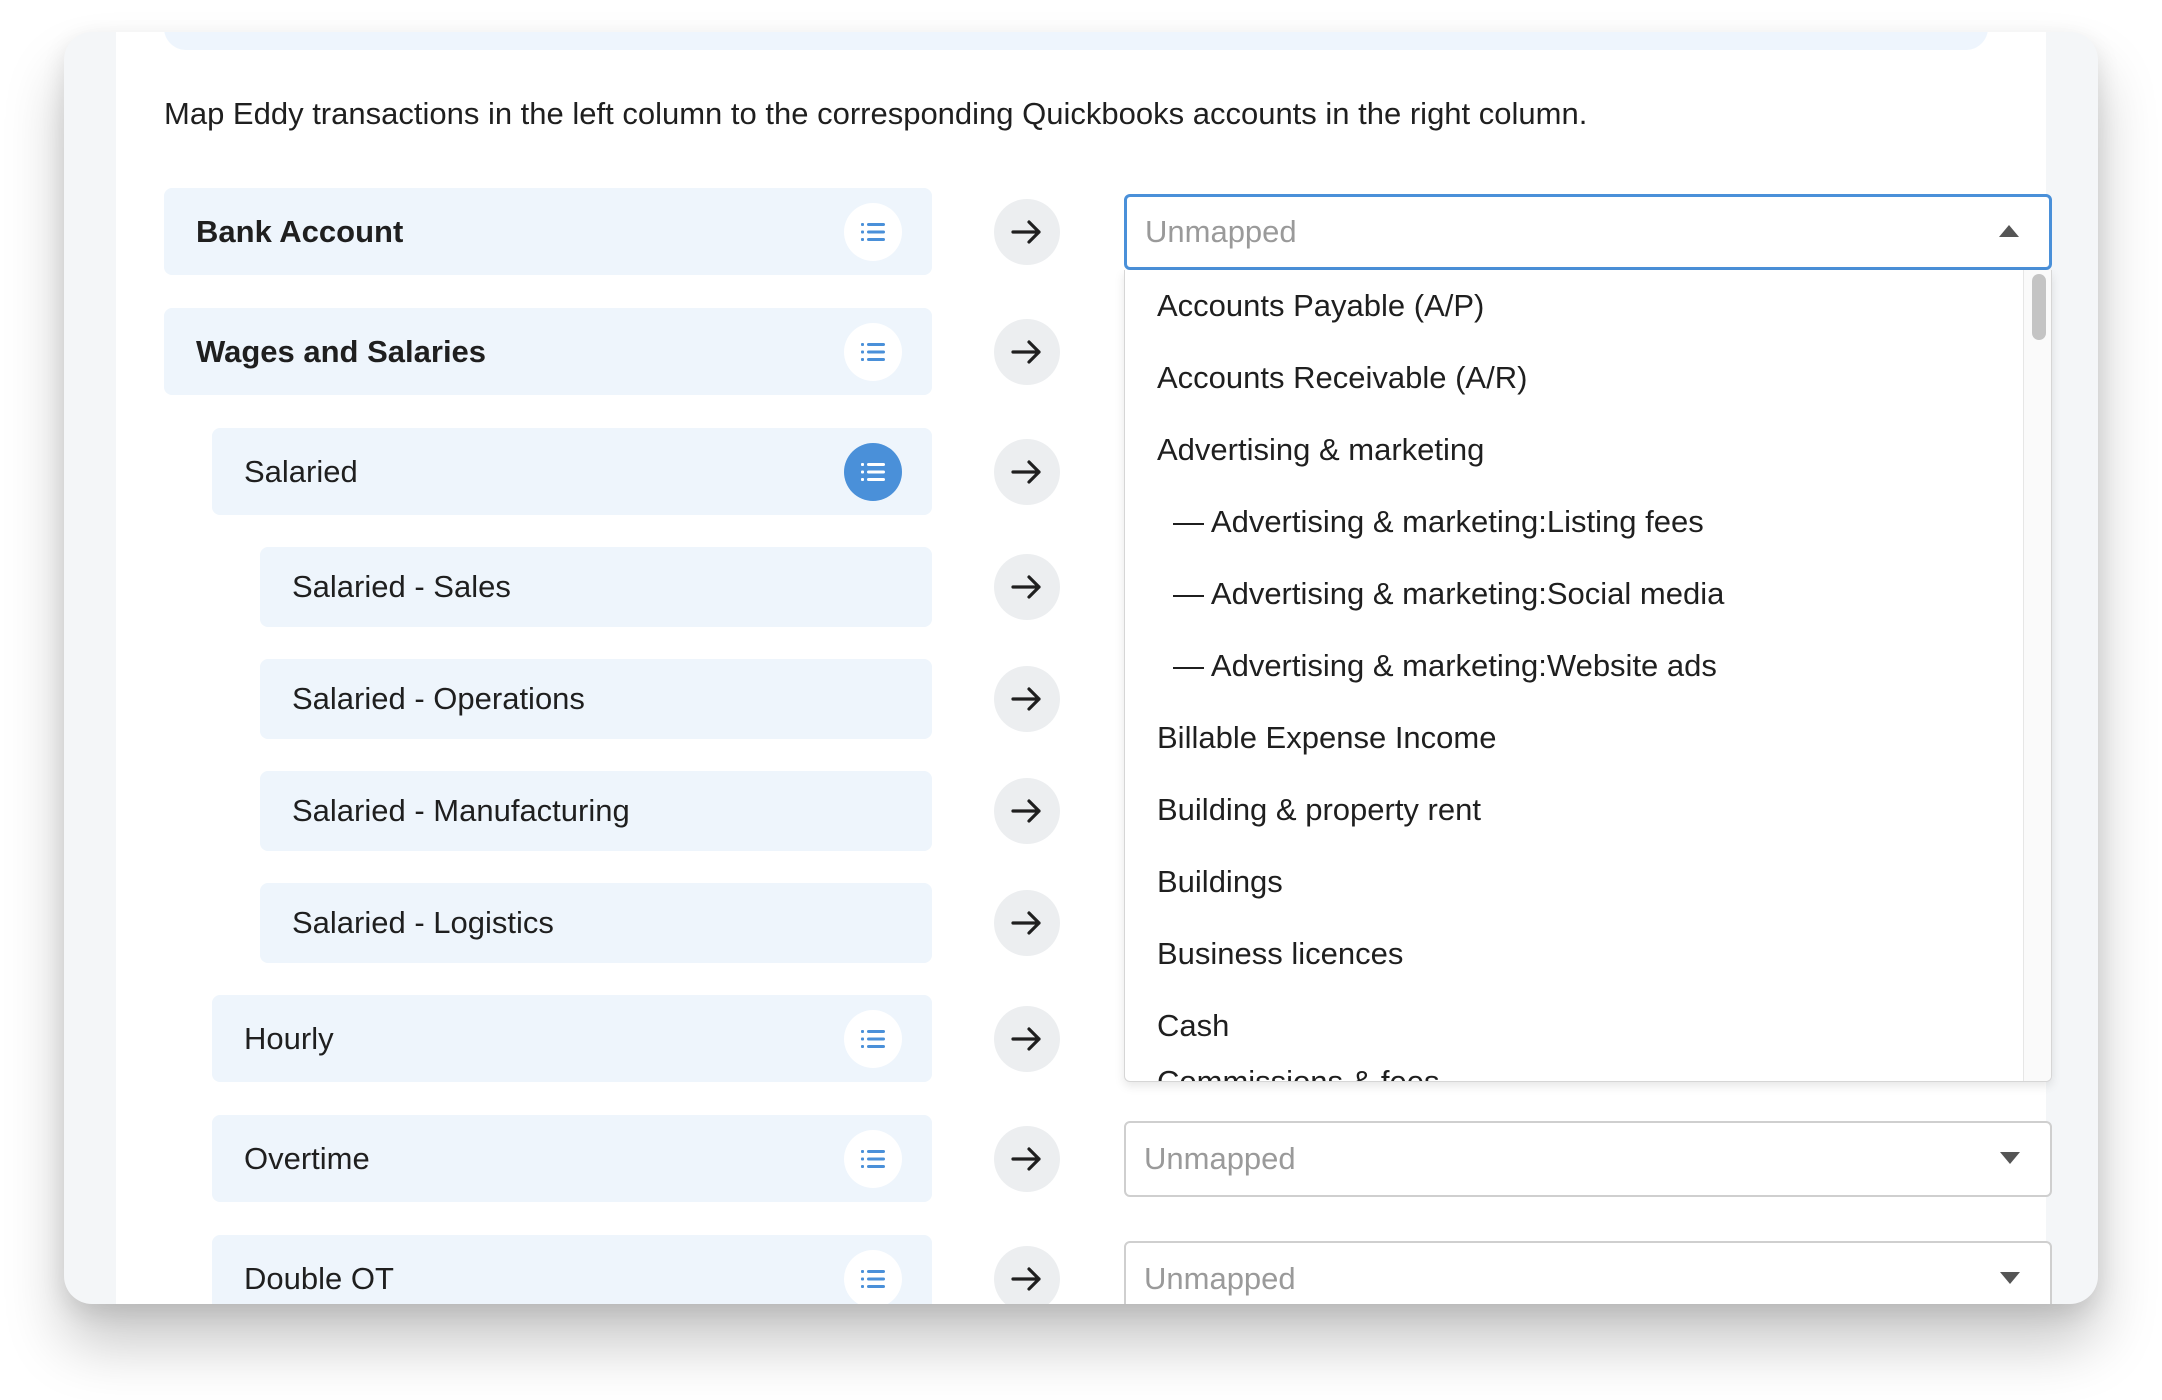  I want to click on source-row-label: Salaried - Operations, so click(438, 698).